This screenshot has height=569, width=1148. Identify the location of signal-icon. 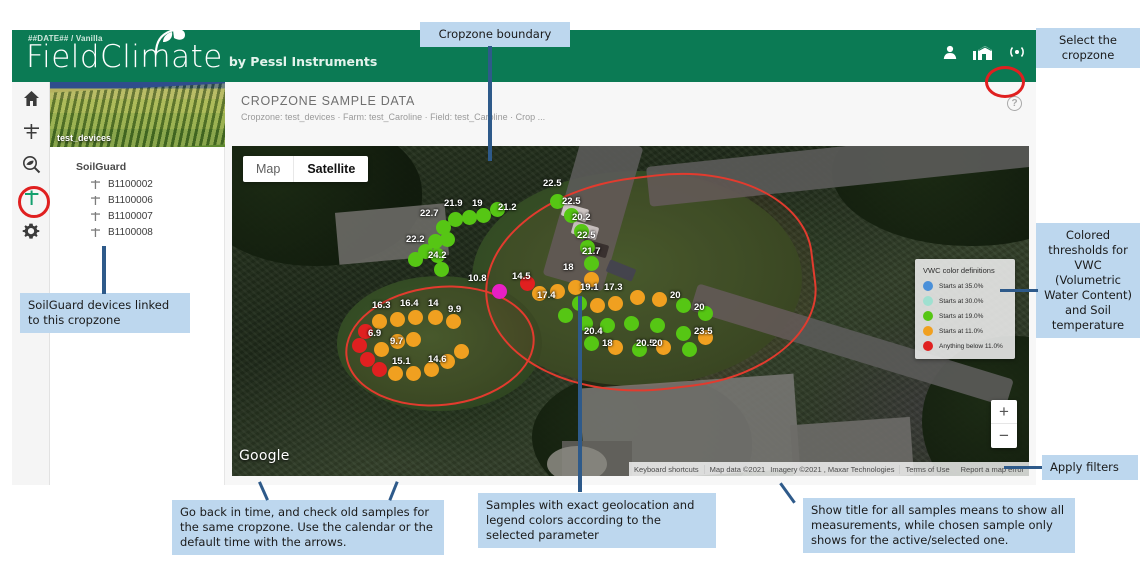
(1017, 52).